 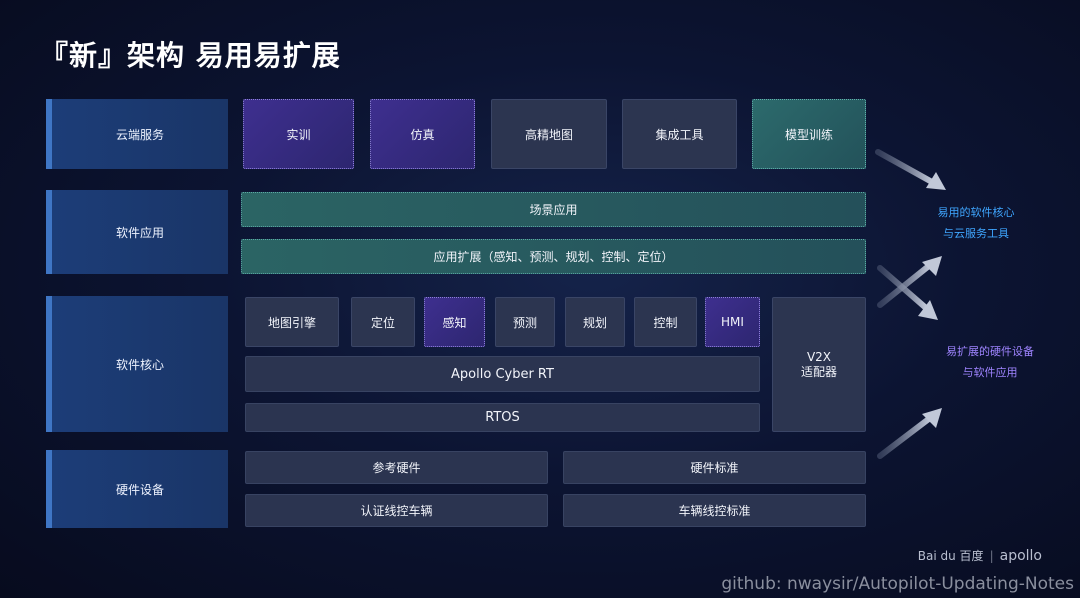 What do you see at coordinates (909, 433) in the screenshot?
I see `arrow-hardware-to-note-icon` at bounding box center [909, 433].